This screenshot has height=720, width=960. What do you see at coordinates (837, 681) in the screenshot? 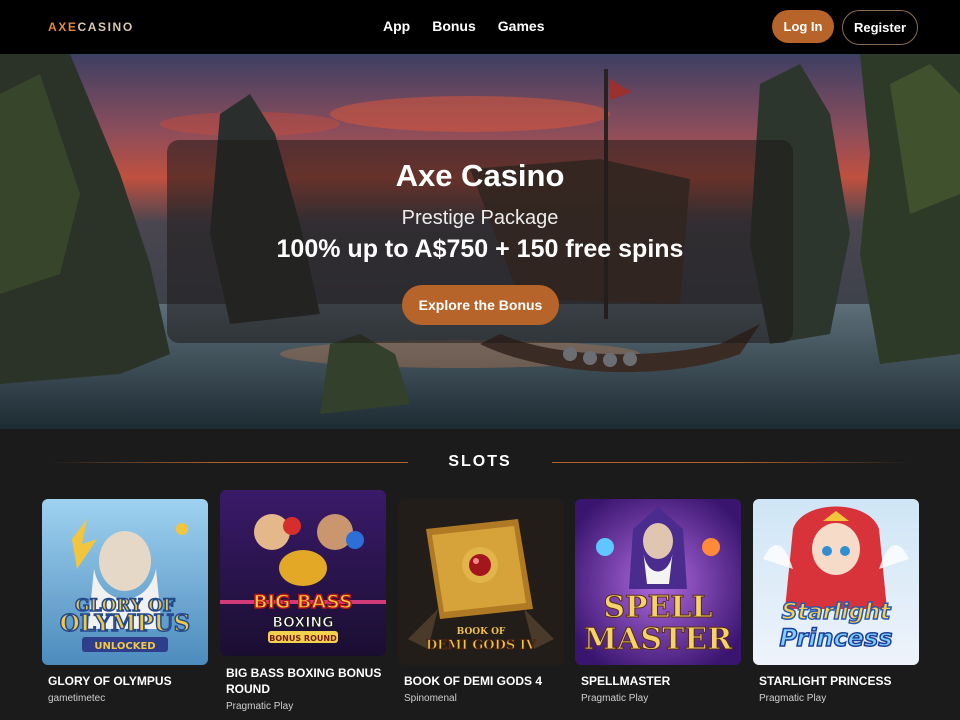
I see `game-title: STARLIGHT PRINCESS` at bounding box center [837, 681].